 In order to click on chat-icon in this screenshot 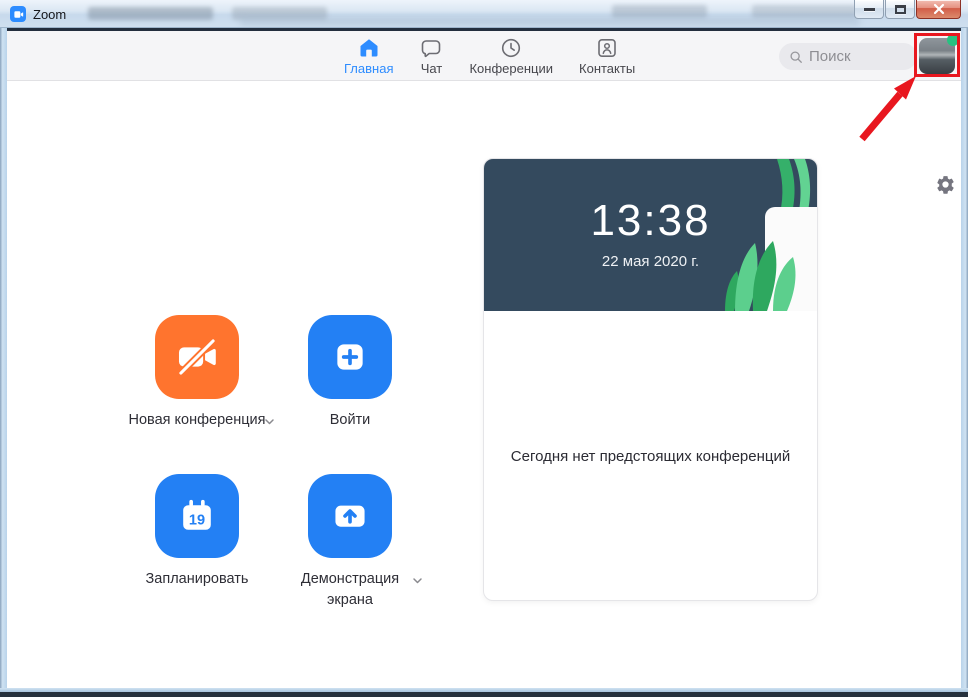, I will do `click(431, 49)`.